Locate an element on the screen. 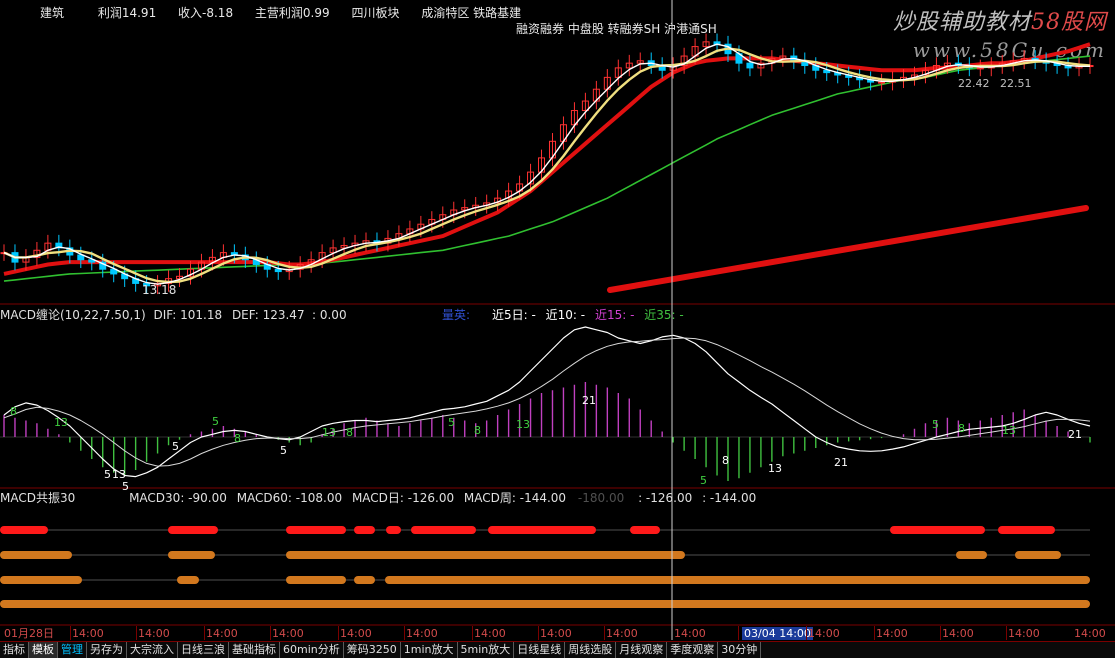 Image resolution: width=1115 pixels, height=658 pixels. tail-price-label-b: 22.51 is located at coordinates (1016, 83).